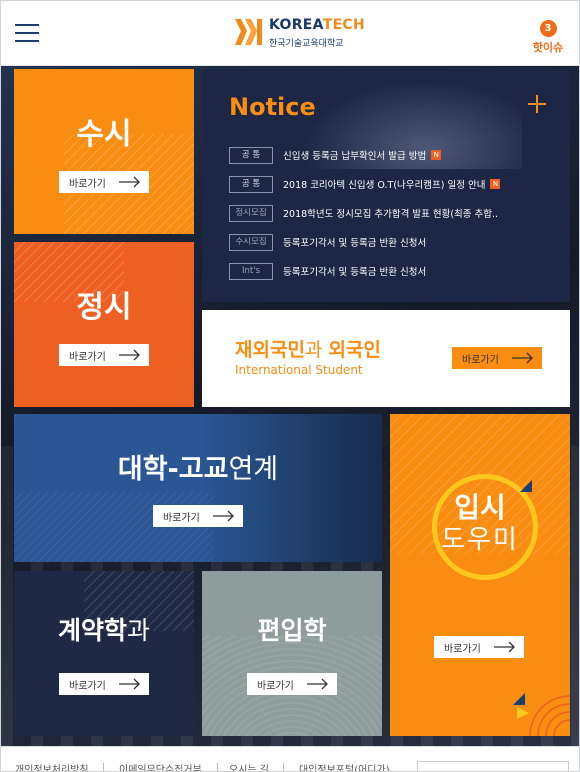  I want to click on notice-item: 공 통 신입생 등록금 납부확인서 발급 방법 N, so click(394, 155).